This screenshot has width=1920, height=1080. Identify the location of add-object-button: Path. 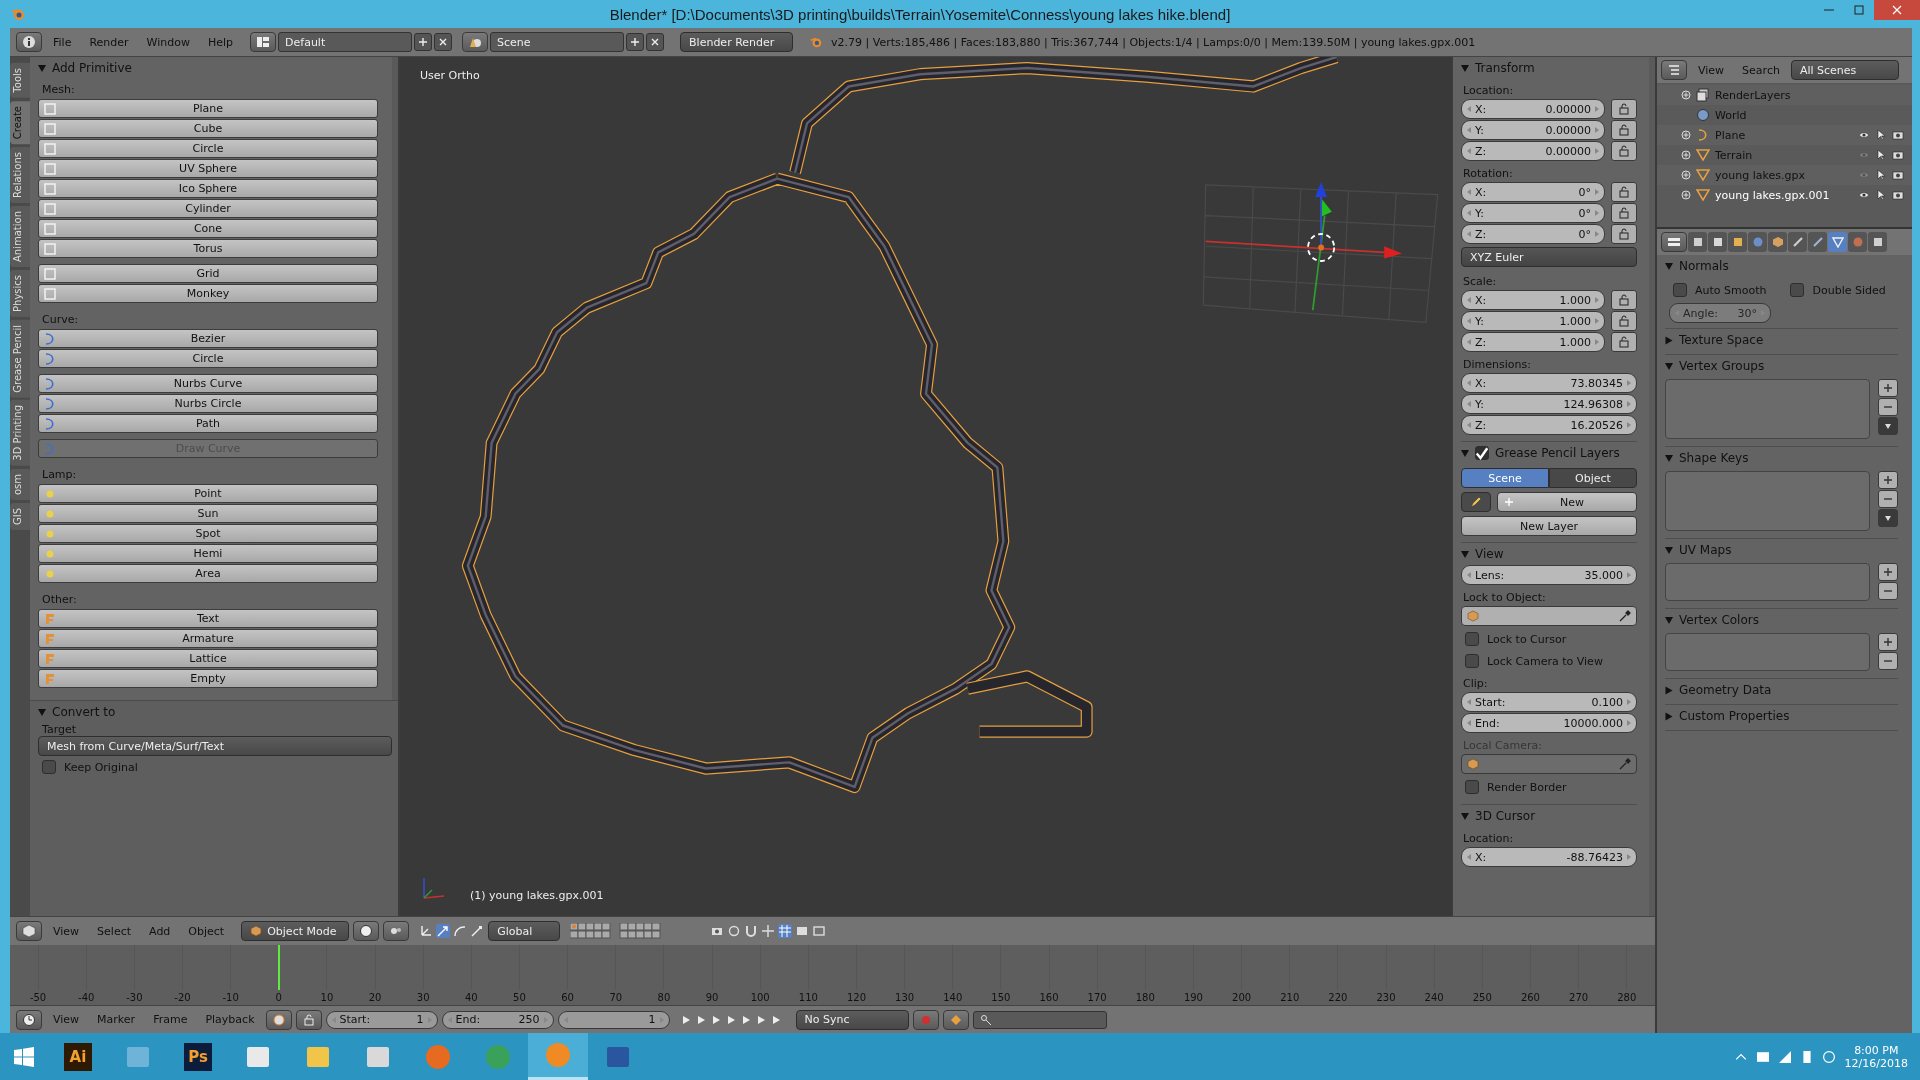
(208, 423).